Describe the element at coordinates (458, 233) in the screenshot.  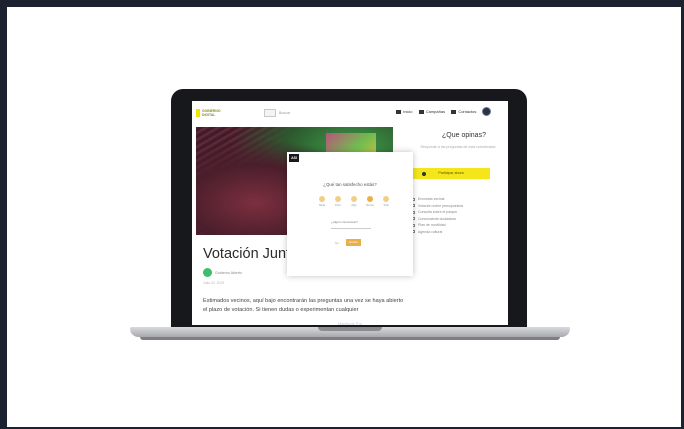
I see `sidebar-item: Agenda cultural` at that location.